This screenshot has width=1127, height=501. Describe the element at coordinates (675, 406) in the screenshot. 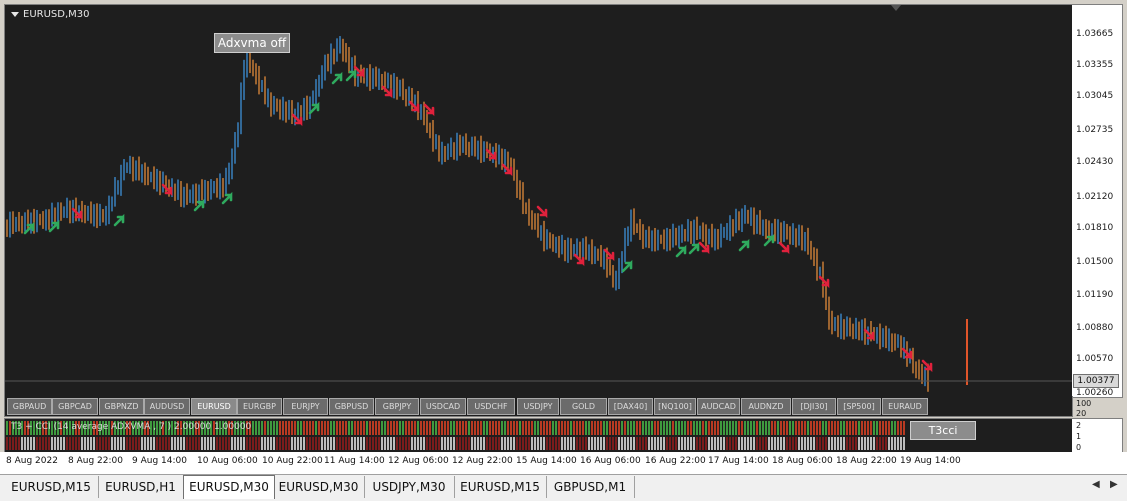

I see `symbol-button-nq100: [NQ100]` at that location.